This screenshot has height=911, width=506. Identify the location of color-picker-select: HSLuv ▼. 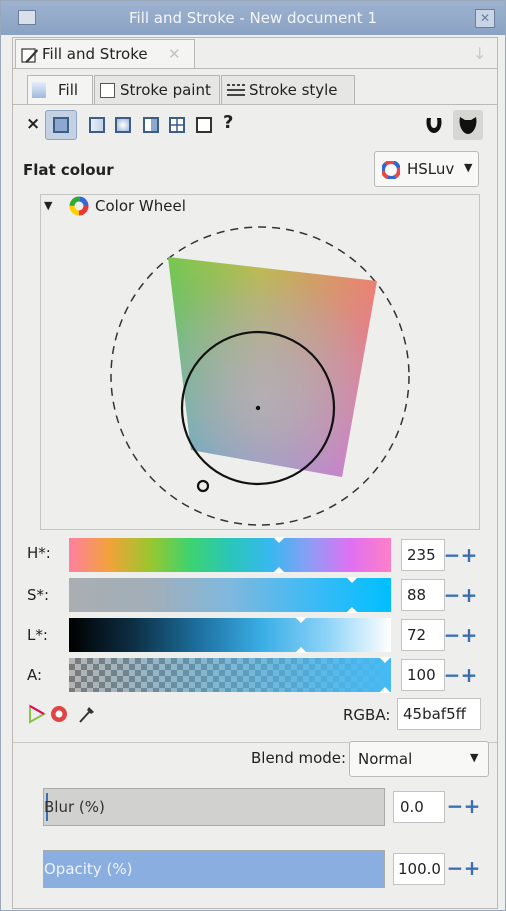
(426, 169).